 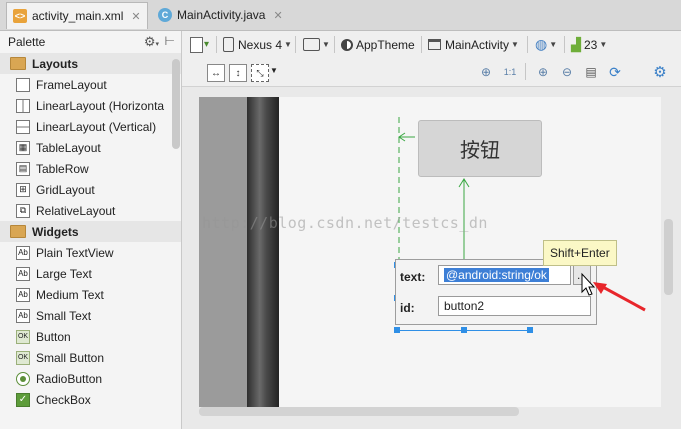 I want to click on palette-item-relativelayout: ⧉ RelativeLayout, so click(x=90, y=210).